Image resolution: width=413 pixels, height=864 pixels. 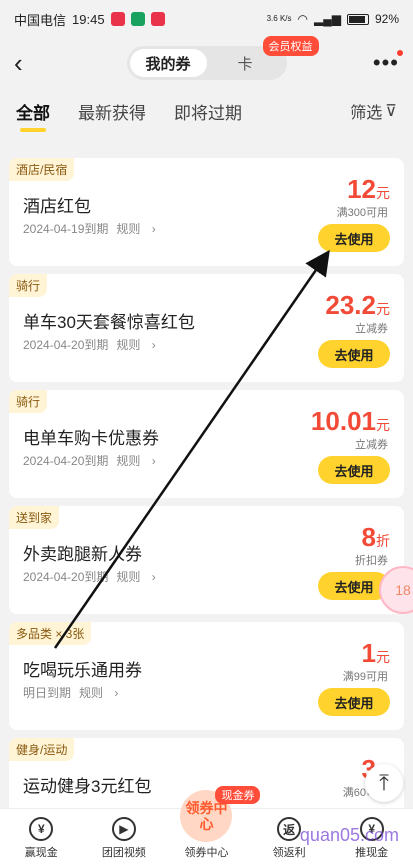 I want to click on vip-rights-badge: 会员权益, so click(x=290, y=46).